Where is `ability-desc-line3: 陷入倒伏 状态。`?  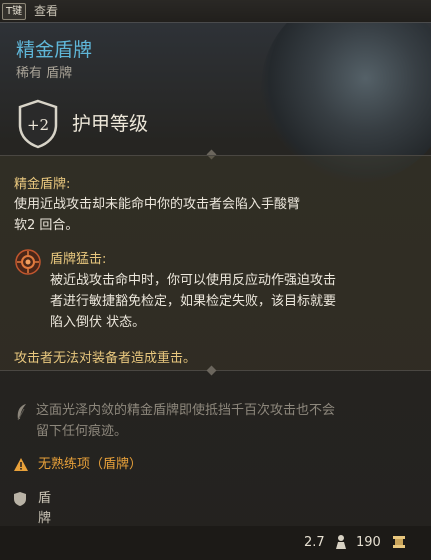 ability-desc-line3: 陷入倒伏 状态。 is located at coordinates (98, 322).